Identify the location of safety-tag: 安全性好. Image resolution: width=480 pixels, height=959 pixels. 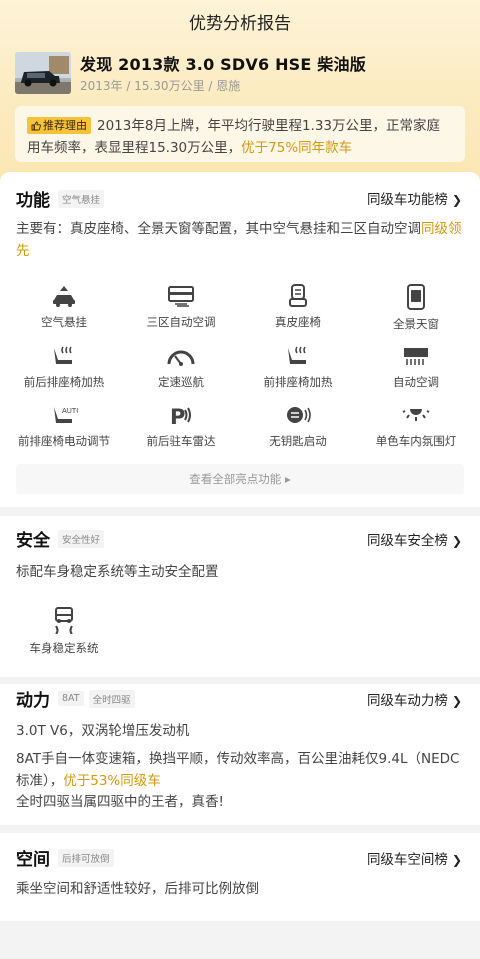
(81, 538).